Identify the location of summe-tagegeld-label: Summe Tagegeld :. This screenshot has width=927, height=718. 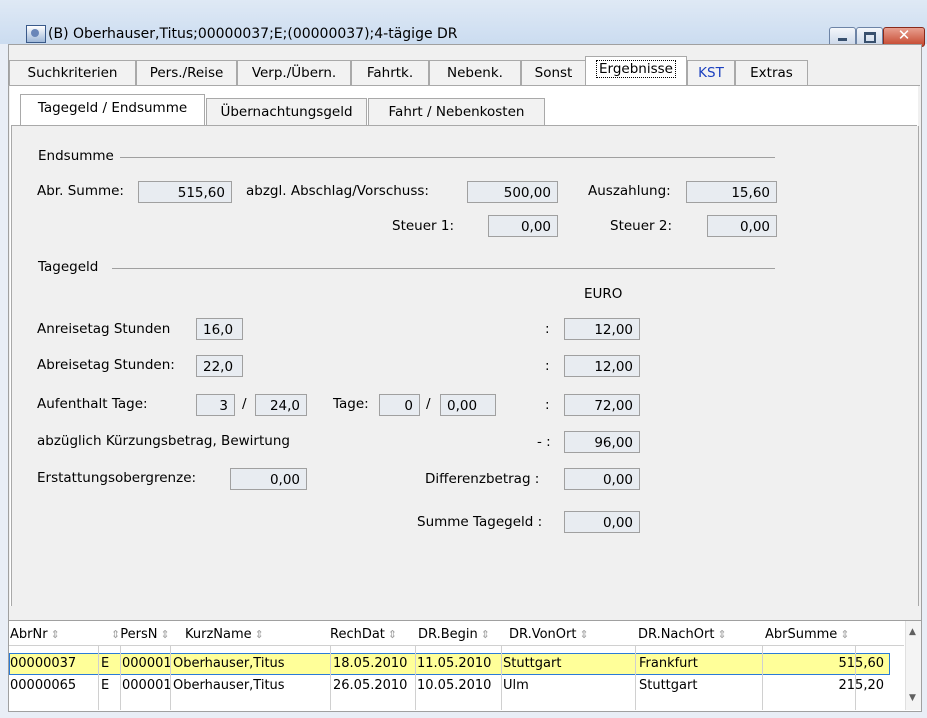
(480, 522).